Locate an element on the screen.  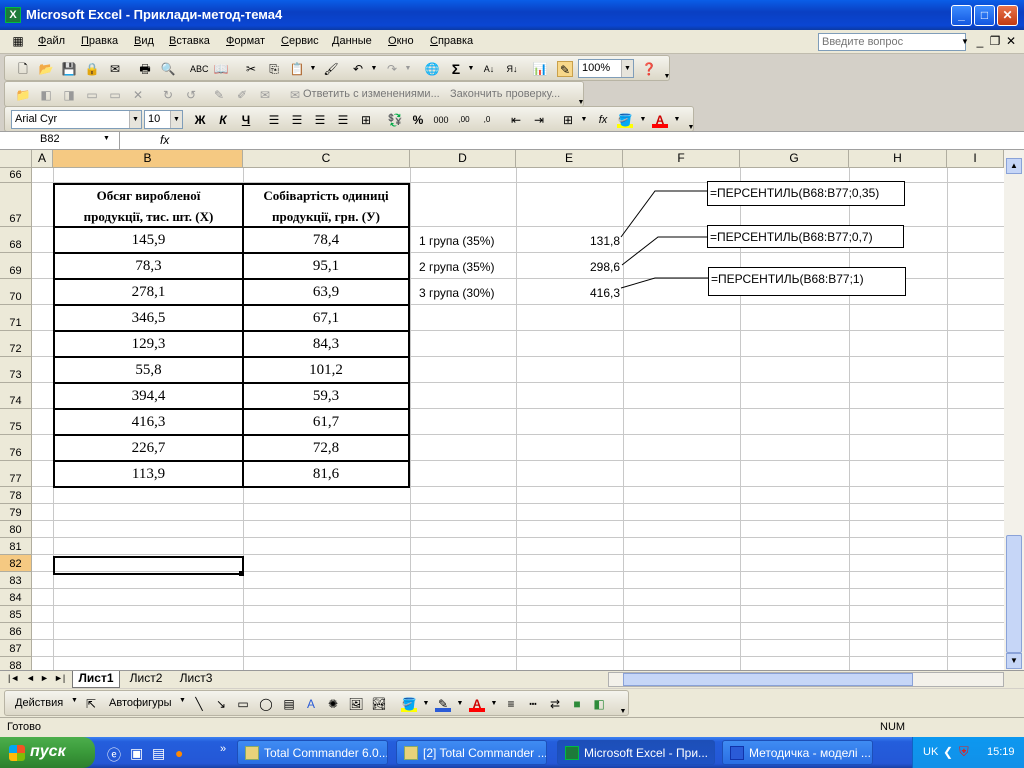
edit-comment-icon: ✎ is located at coordinates (219, 95).